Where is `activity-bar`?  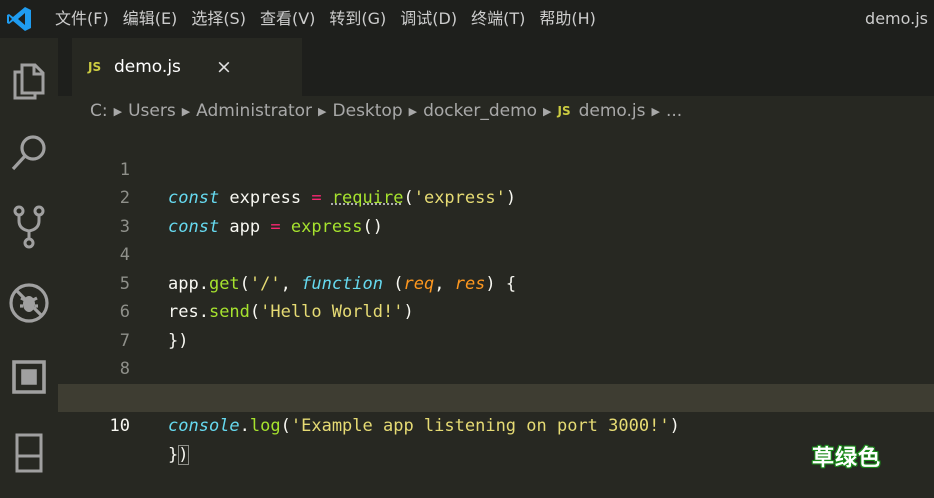 activity-bar is located at coordinates (29, 264).